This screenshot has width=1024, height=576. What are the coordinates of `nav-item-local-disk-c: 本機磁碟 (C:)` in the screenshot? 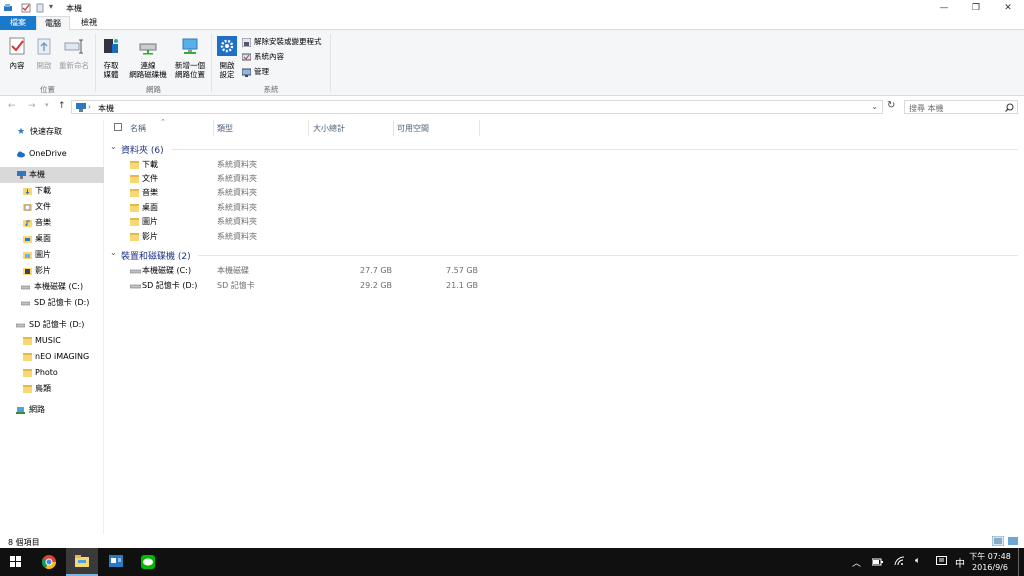 It's located at (52, 287).